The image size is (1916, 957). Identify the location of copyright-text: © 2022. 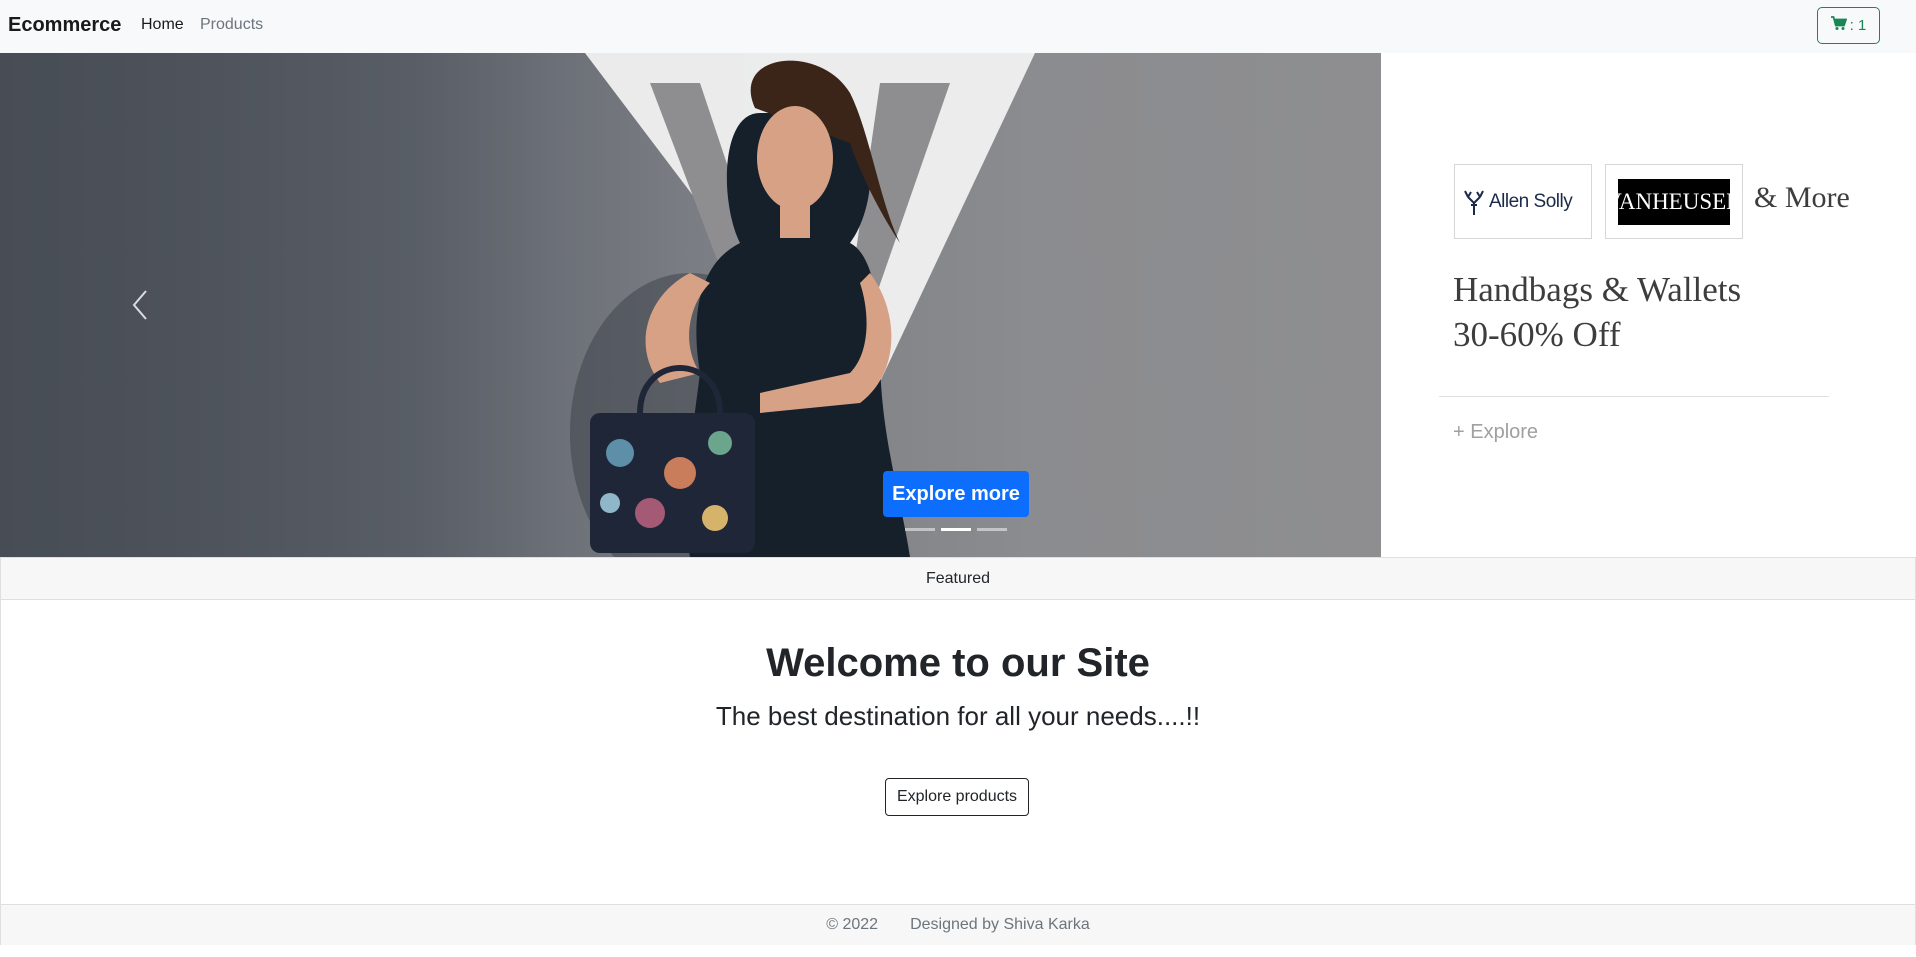
(852, 924).